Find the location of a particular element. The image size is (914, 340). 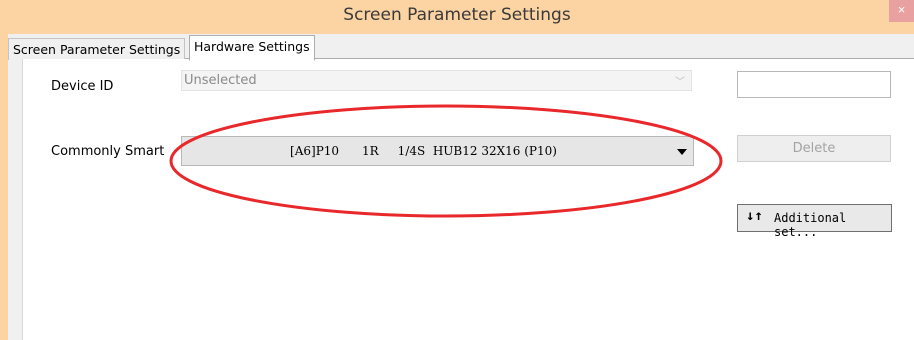

commonly-smart-select: [A6]P10 1R 1/4S HUB12 32X16 (P10) is located at coordinates (437, 151).